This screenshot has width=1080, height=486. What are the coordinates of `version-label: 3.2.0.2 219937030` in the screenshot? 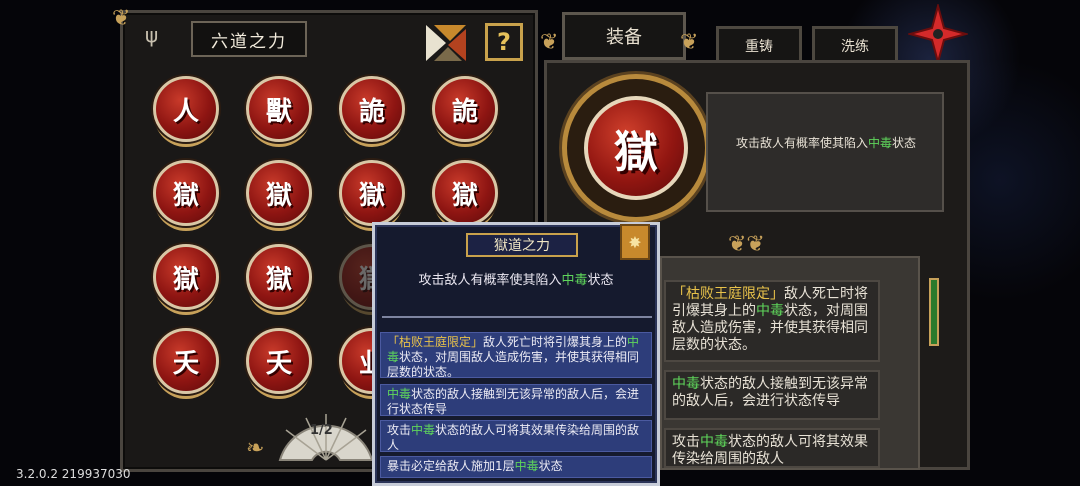 It's located at (73, 474).